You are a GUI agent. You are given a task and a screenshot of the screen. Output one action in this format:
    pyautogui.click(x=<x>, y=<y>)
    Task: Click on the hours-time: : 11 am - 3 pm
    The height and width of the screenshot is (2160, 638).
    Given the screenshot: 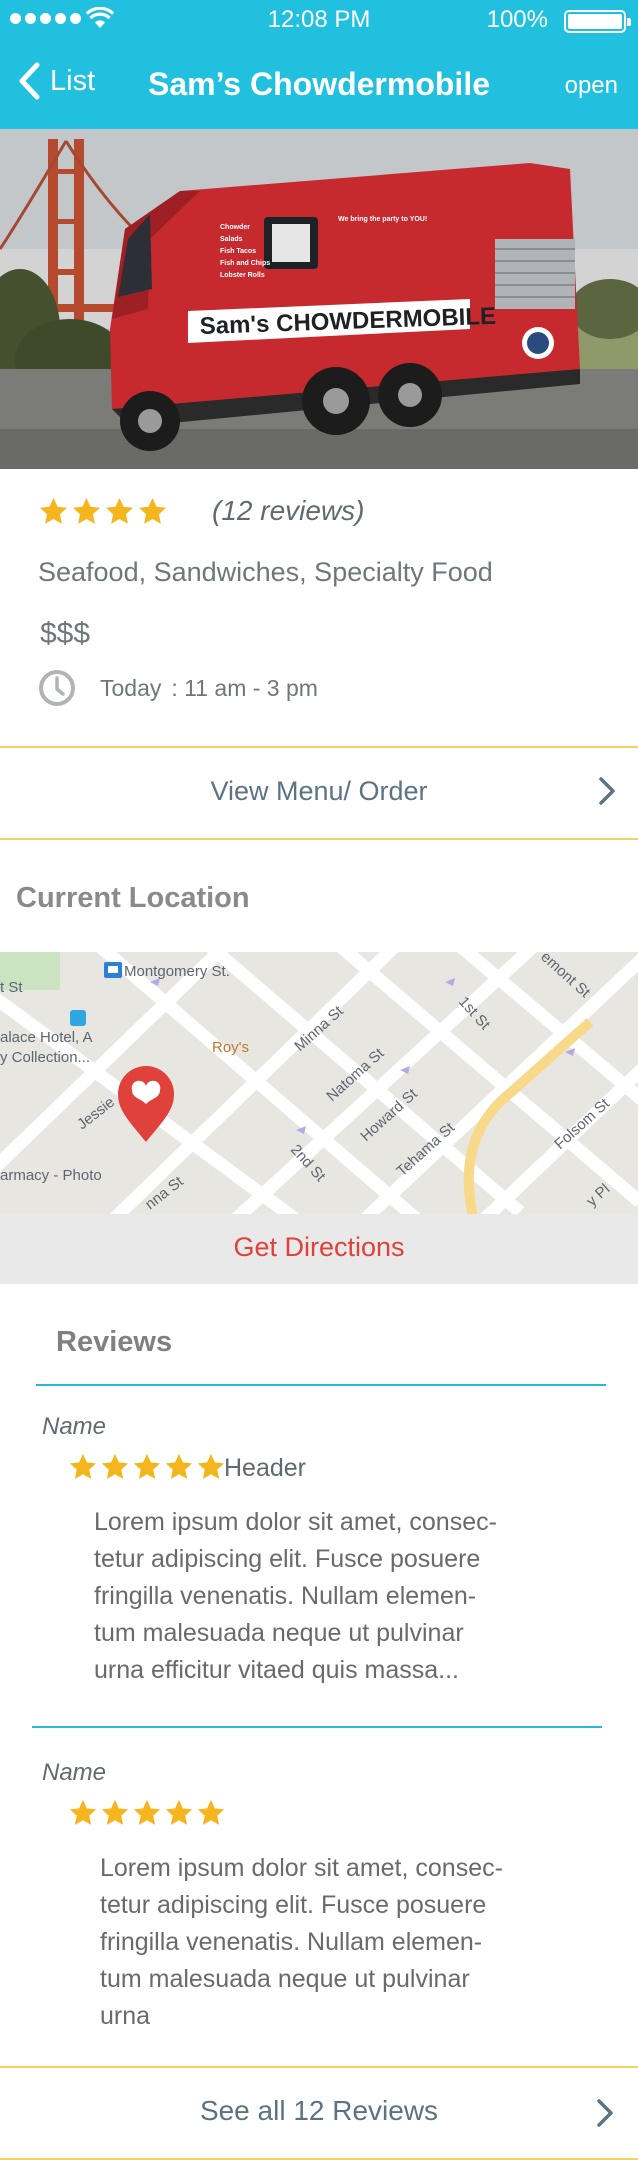 What is the action you would take?
    pyautogui.click(x=244, y=687)
    